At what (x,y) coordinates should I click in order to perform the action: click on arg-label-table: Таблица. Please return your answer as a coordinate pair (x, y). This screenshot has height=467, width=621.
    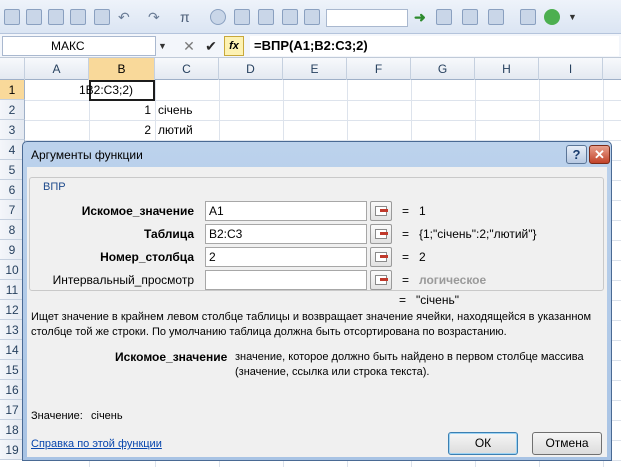
    Looking at the image, I should click on (168, 234).